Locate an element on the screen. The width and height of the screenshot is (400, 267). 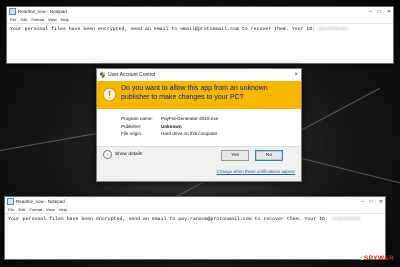
no-button: No is located at coordinates (269, 155).